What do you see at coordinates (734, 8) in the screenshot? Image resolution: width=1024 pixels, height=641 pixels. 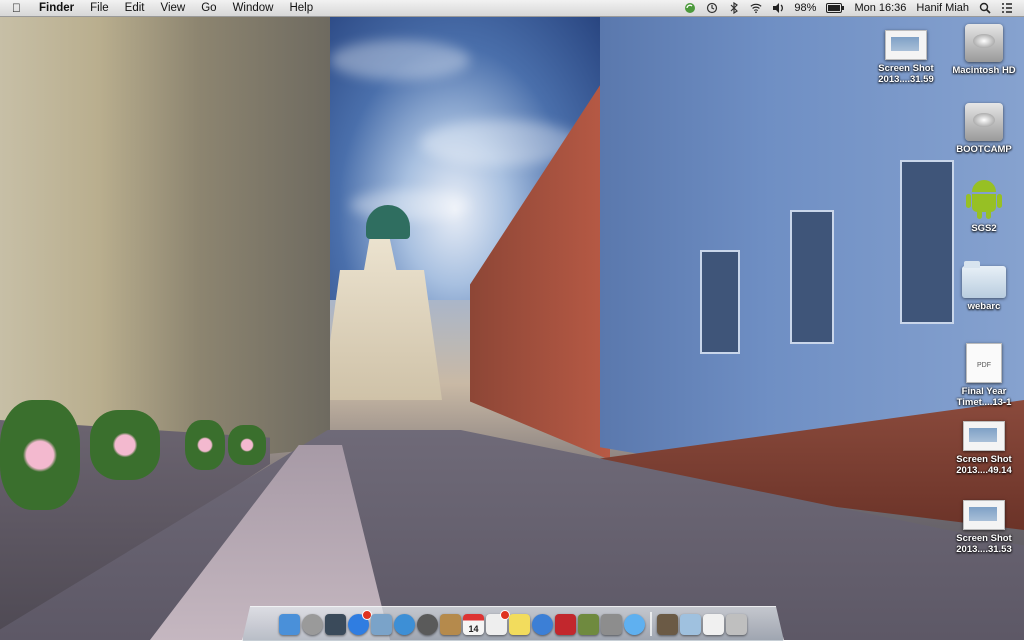 I see `bluetooth-icon` at bounding box center [734, 8].